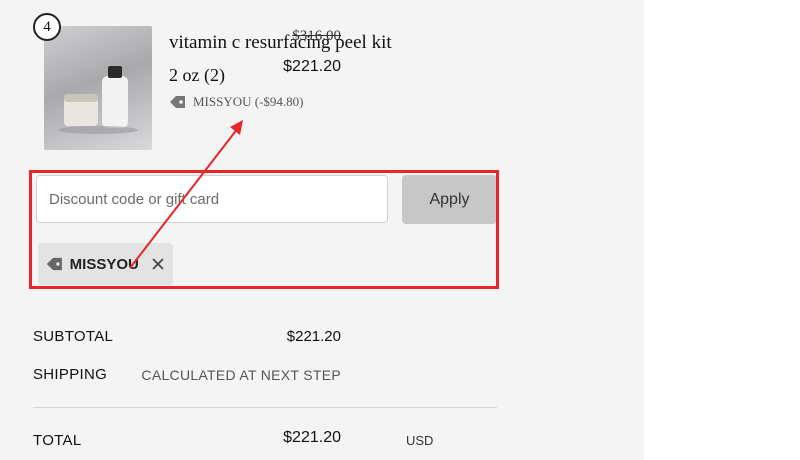 This screenshot has height=460, width=800. I want to click on original-price: $316.00, so click(316, 36).